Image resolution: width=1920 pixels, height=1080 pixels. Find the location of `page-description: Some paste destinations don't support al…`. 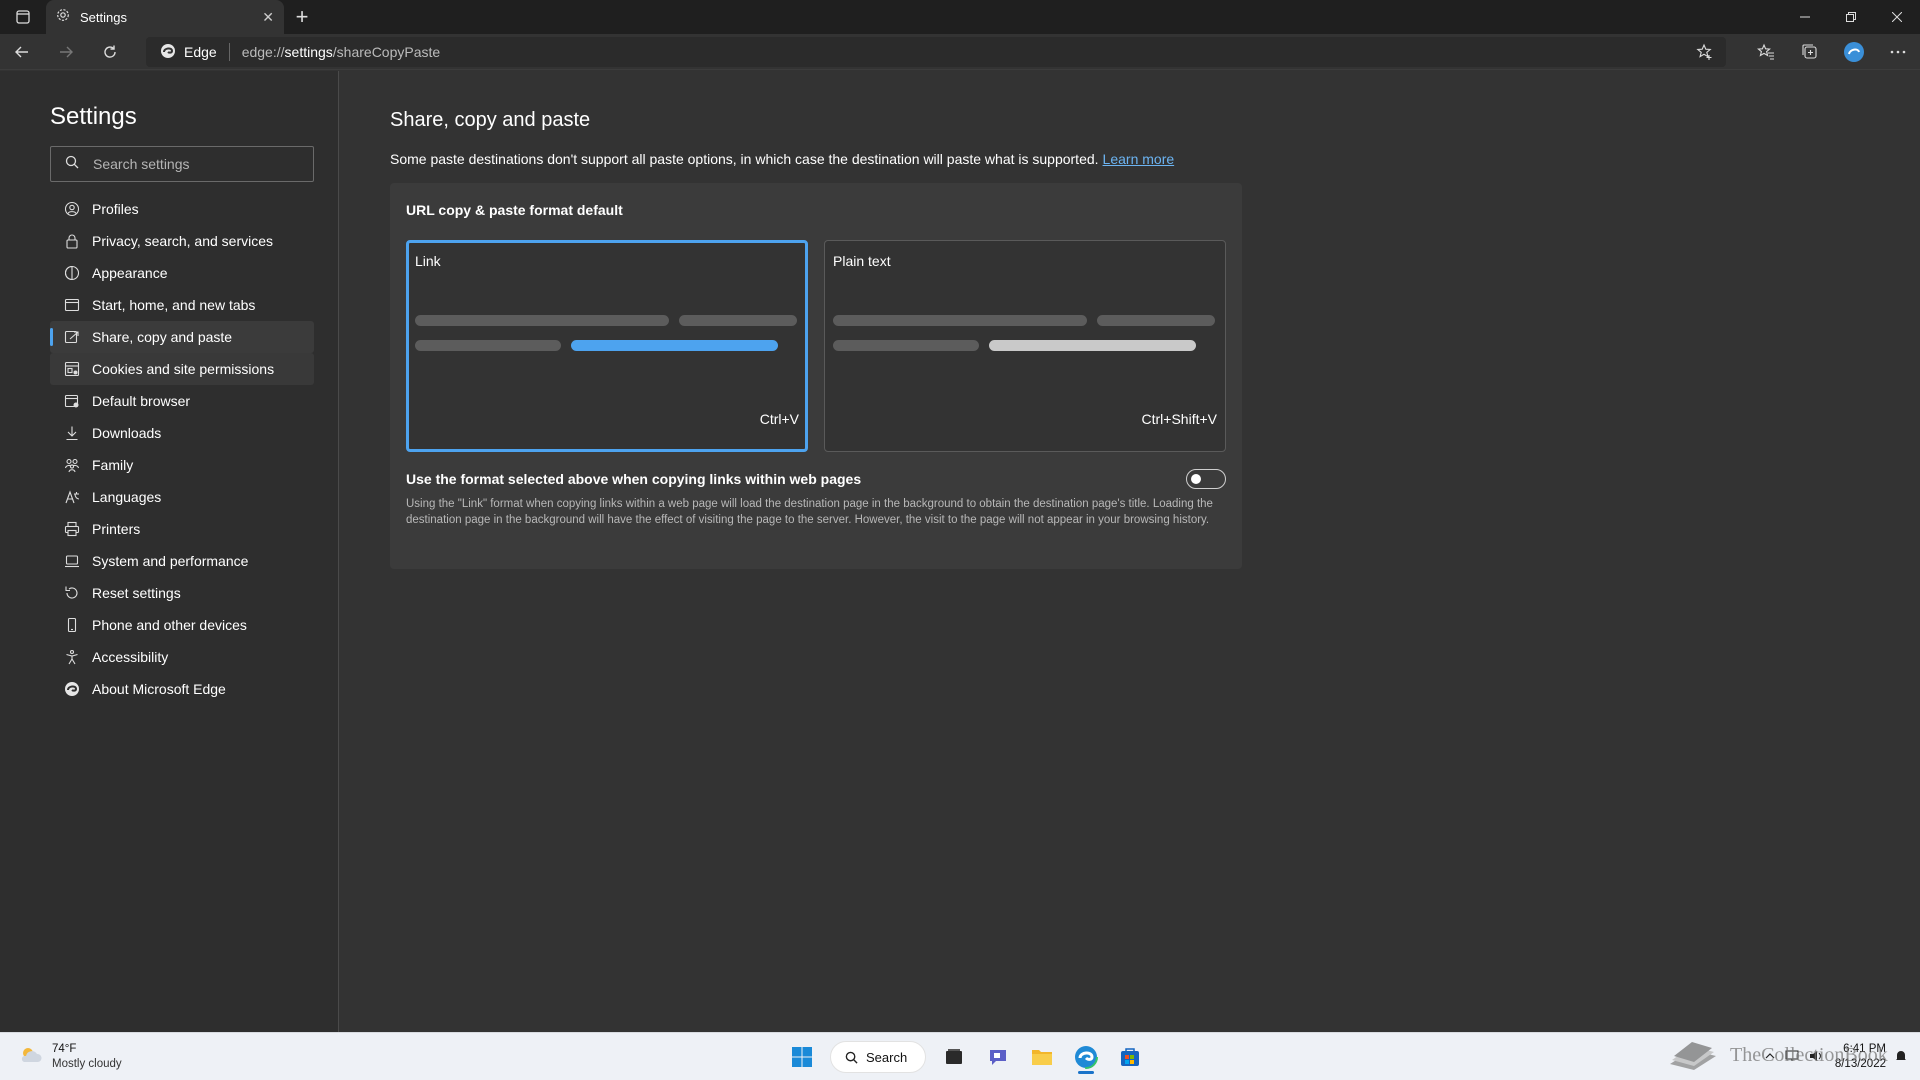

page-description: Some paste destinations don't support al… is located at coordinates (782, 159).